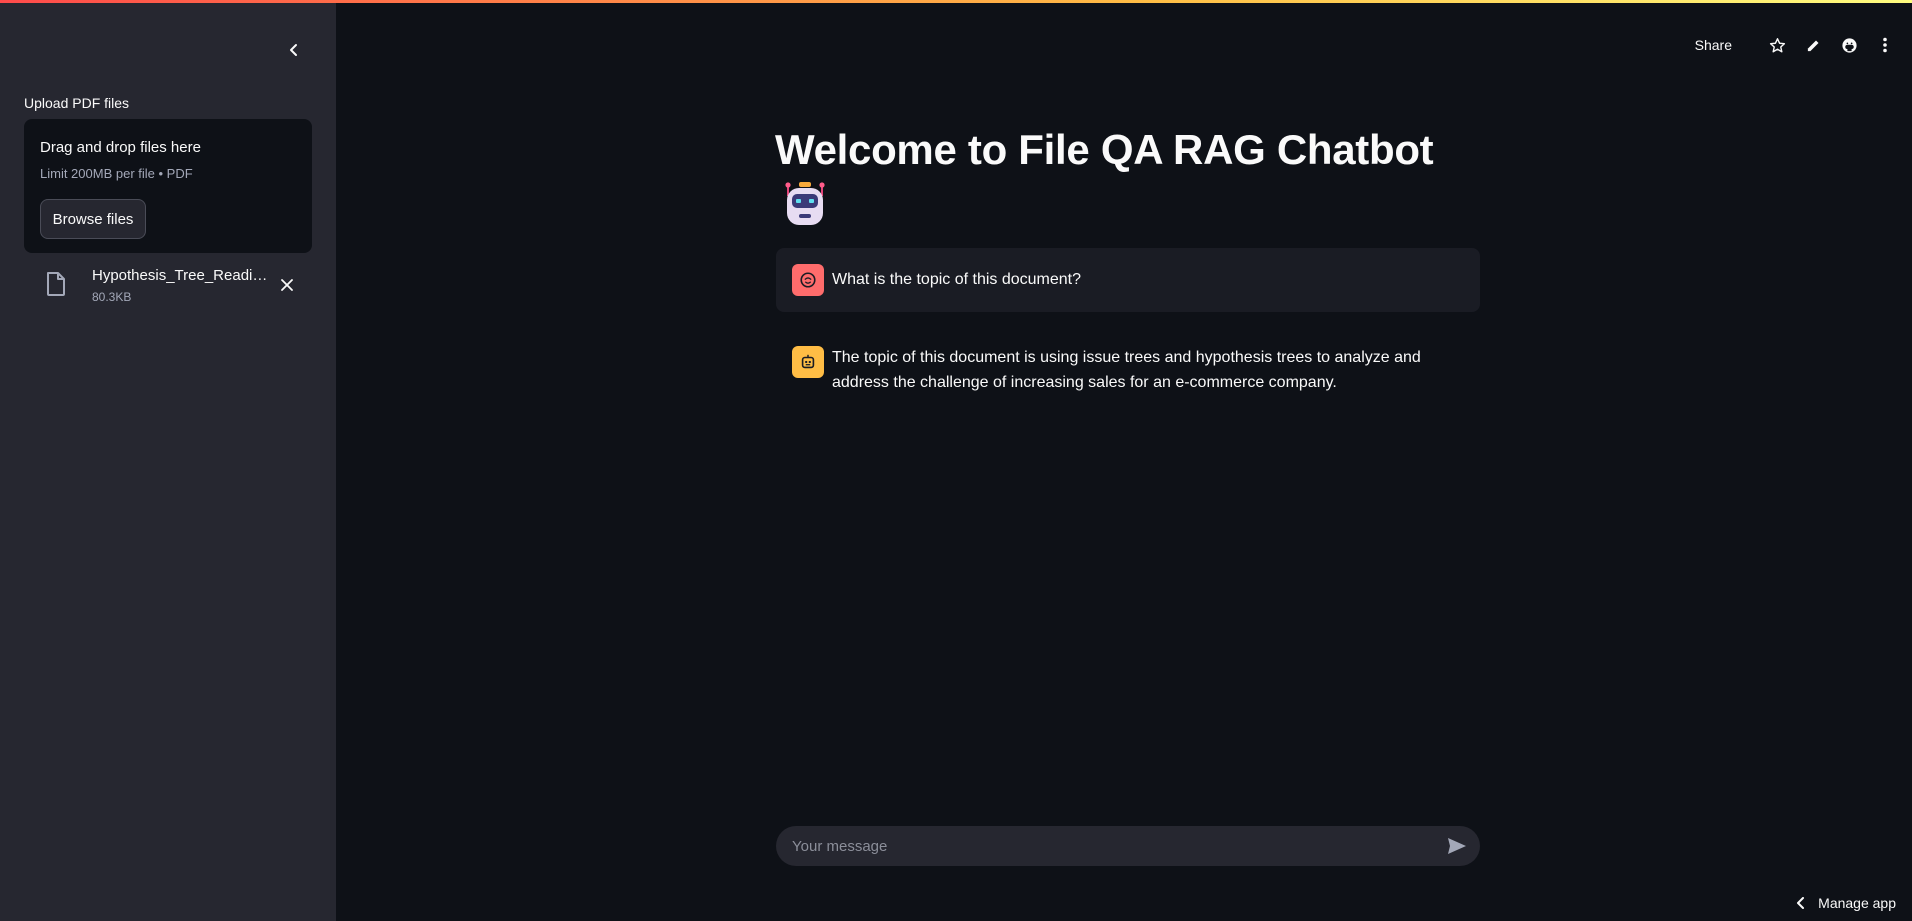 The width and height of the screenshot is (1912, 921). I want to click on dropzone-subtitle: Limit 200MB per file • PDF, so click(116, 173).